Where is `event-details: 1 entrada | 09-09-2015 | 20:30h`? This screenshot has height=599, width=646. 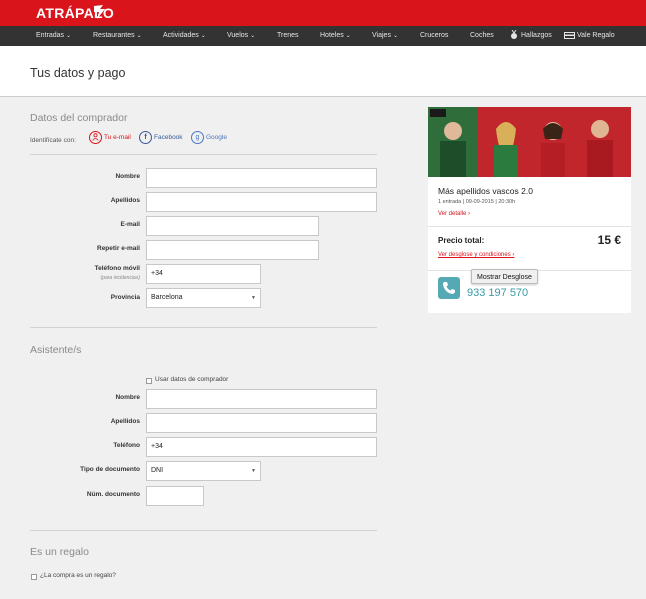
event-details: 1 entrada | 09-09-2015 | 20:30h is located at coordinates (477, 202).